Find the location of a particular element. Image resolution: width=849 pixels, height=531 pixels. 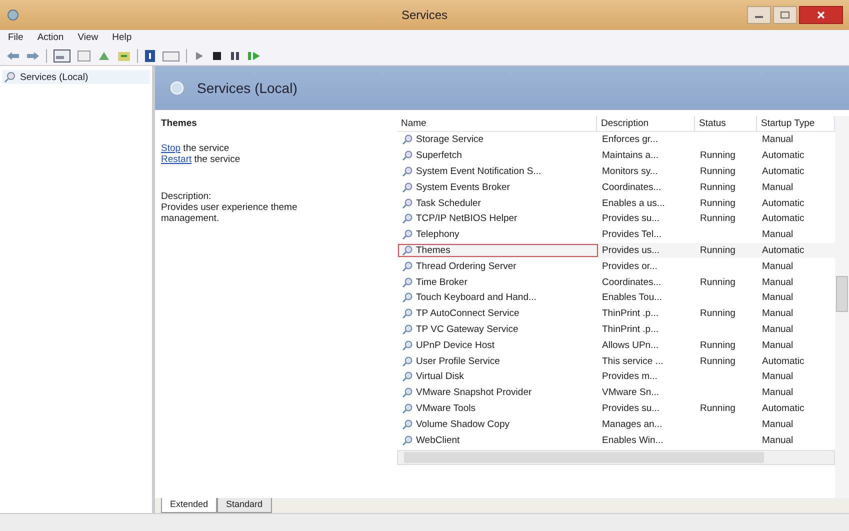

menu-item: View is located at coordinates (88, 39).